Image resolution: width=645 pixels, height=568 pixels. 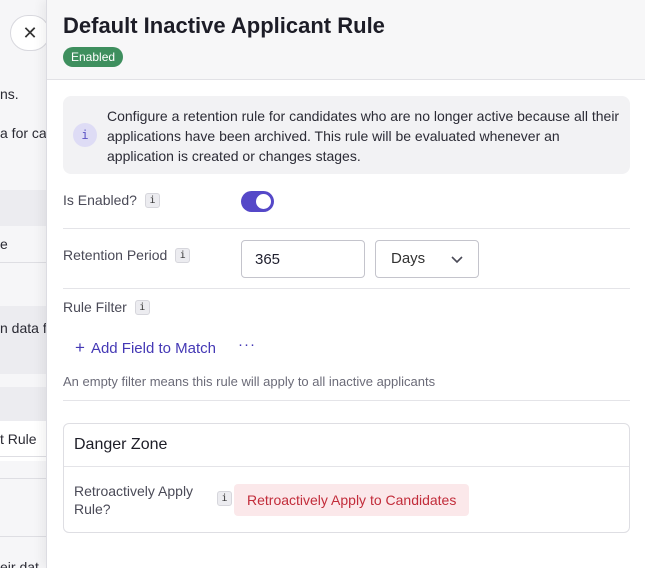 I want to click on rule-filter-label-text: Rule Filter, so click(x=95, y=307).